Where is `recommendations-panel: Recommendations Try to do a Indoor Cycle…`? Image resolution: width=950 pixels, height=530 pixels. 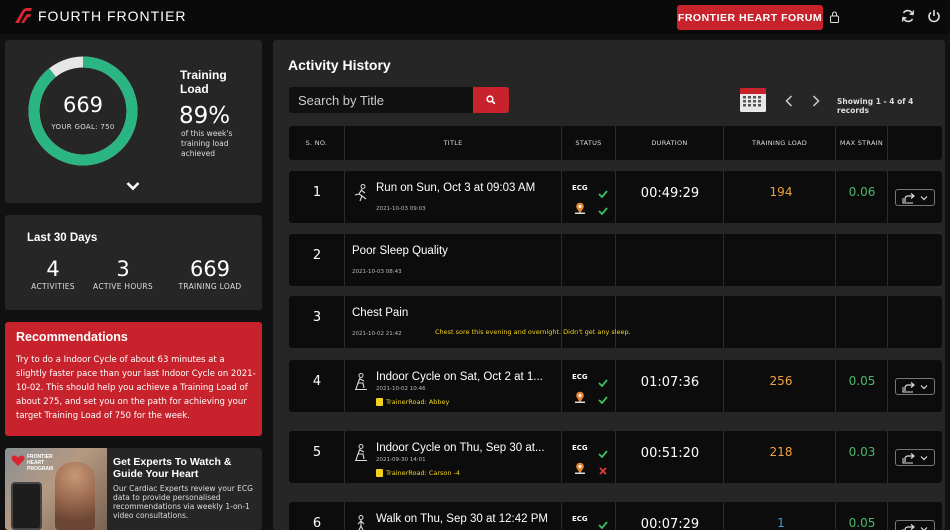
recommendations-panel: Recommendations Try to do a Indoor Cycle… is located at coordinates (133, 379).